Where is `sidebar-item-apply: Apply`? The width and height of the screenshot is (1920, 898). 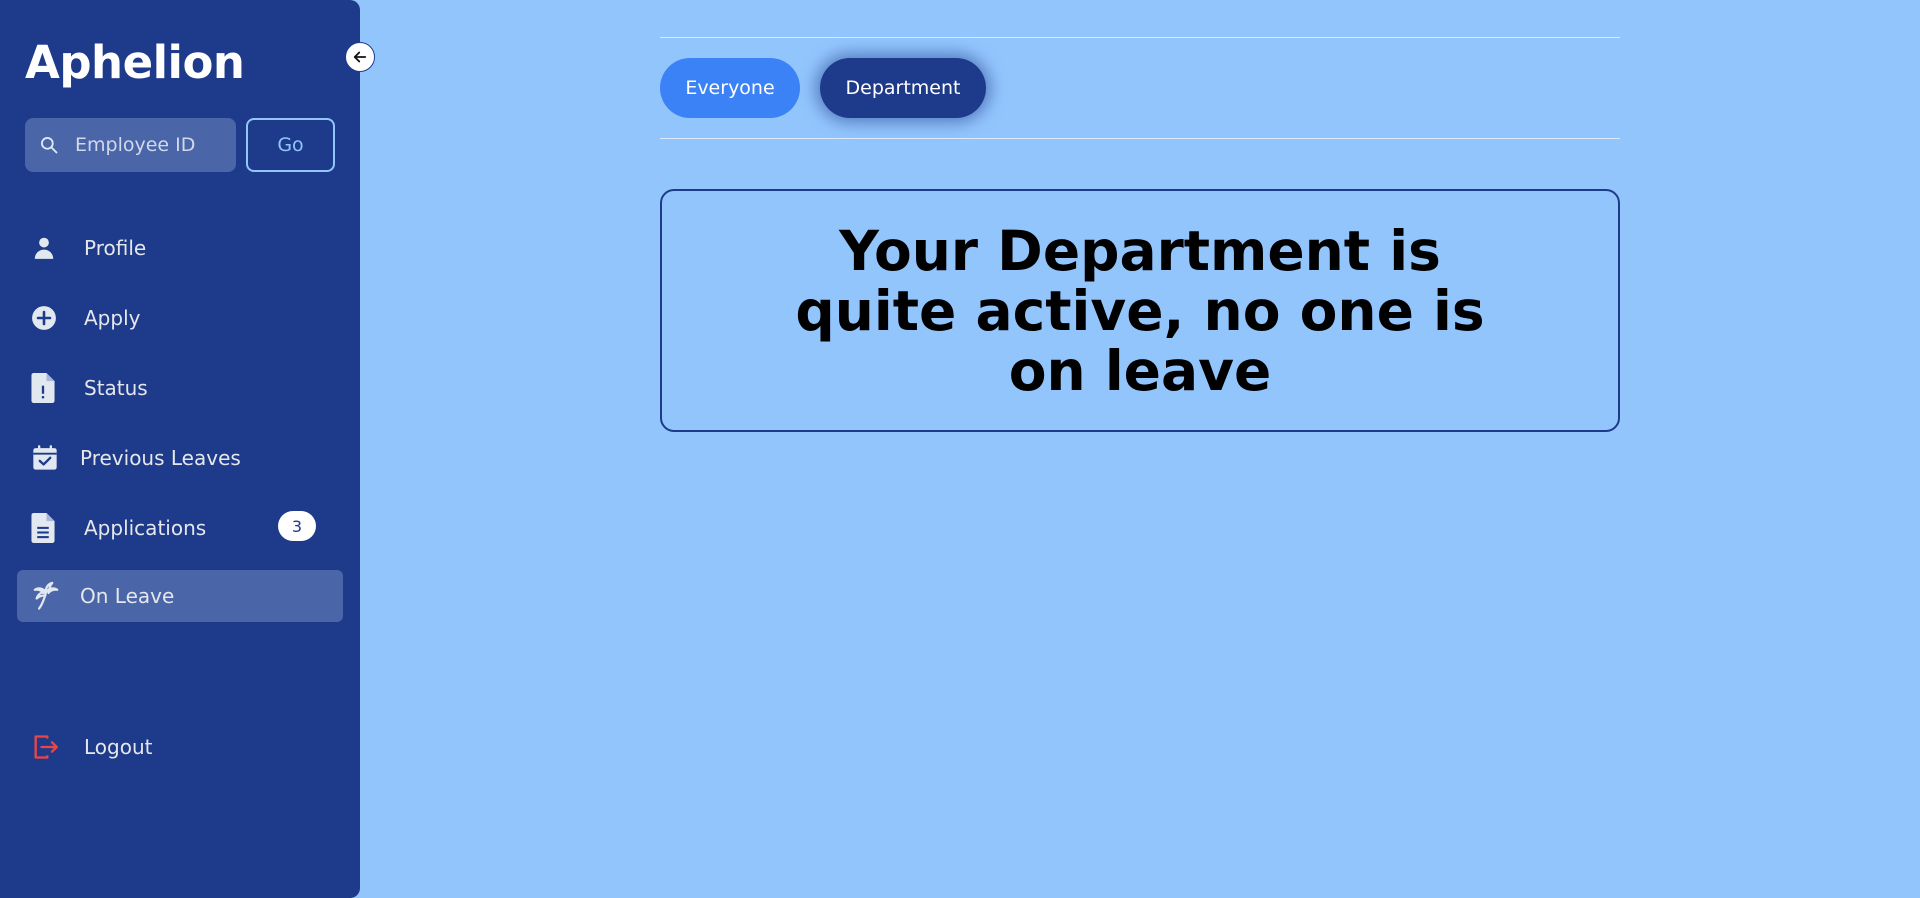
sidebar-item-apply: Apply is located at coordinates (180, 318).